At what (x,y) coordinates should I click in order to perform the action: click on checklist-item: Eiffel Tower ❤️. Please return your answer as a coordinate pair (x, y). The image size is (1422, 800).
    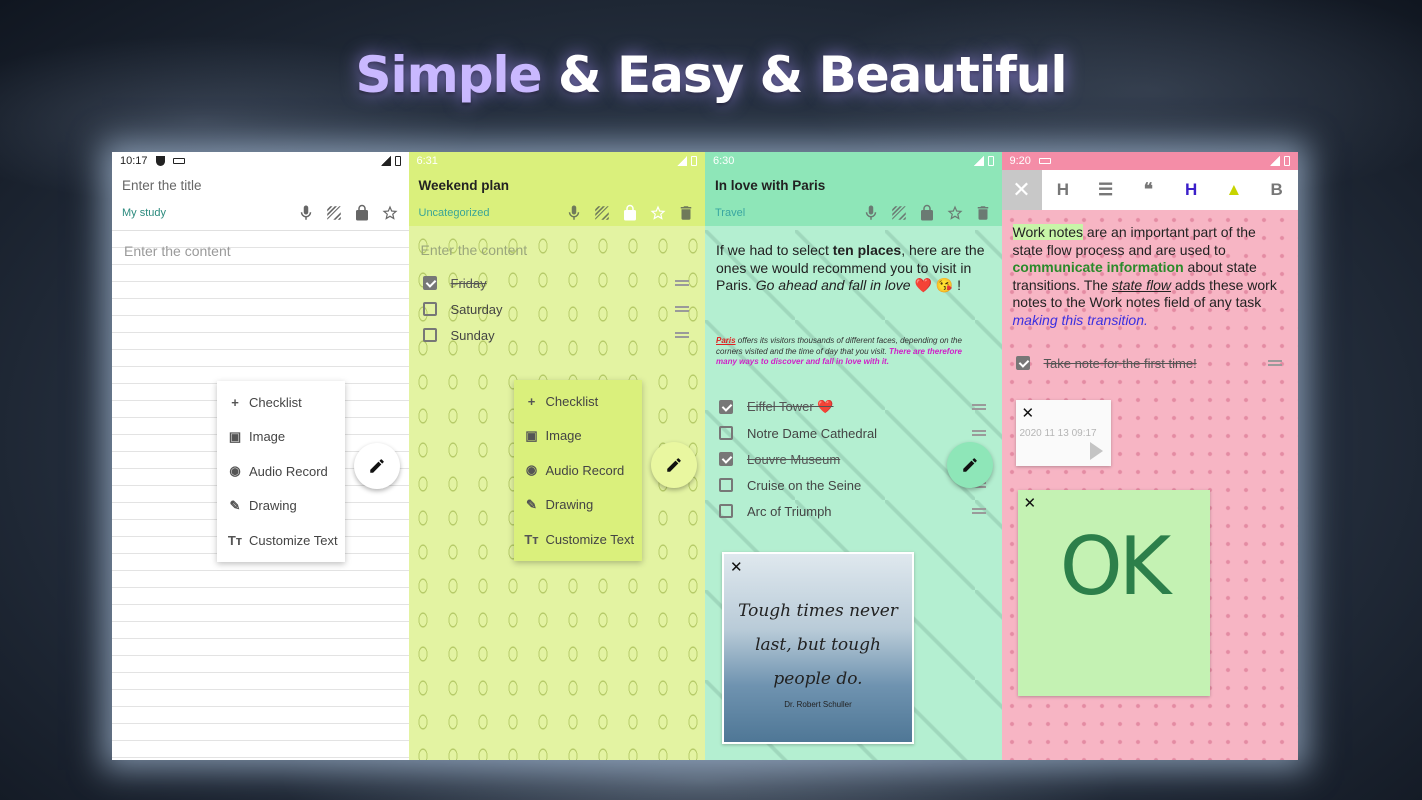
    Looking at the image, I should click on (852, 407).